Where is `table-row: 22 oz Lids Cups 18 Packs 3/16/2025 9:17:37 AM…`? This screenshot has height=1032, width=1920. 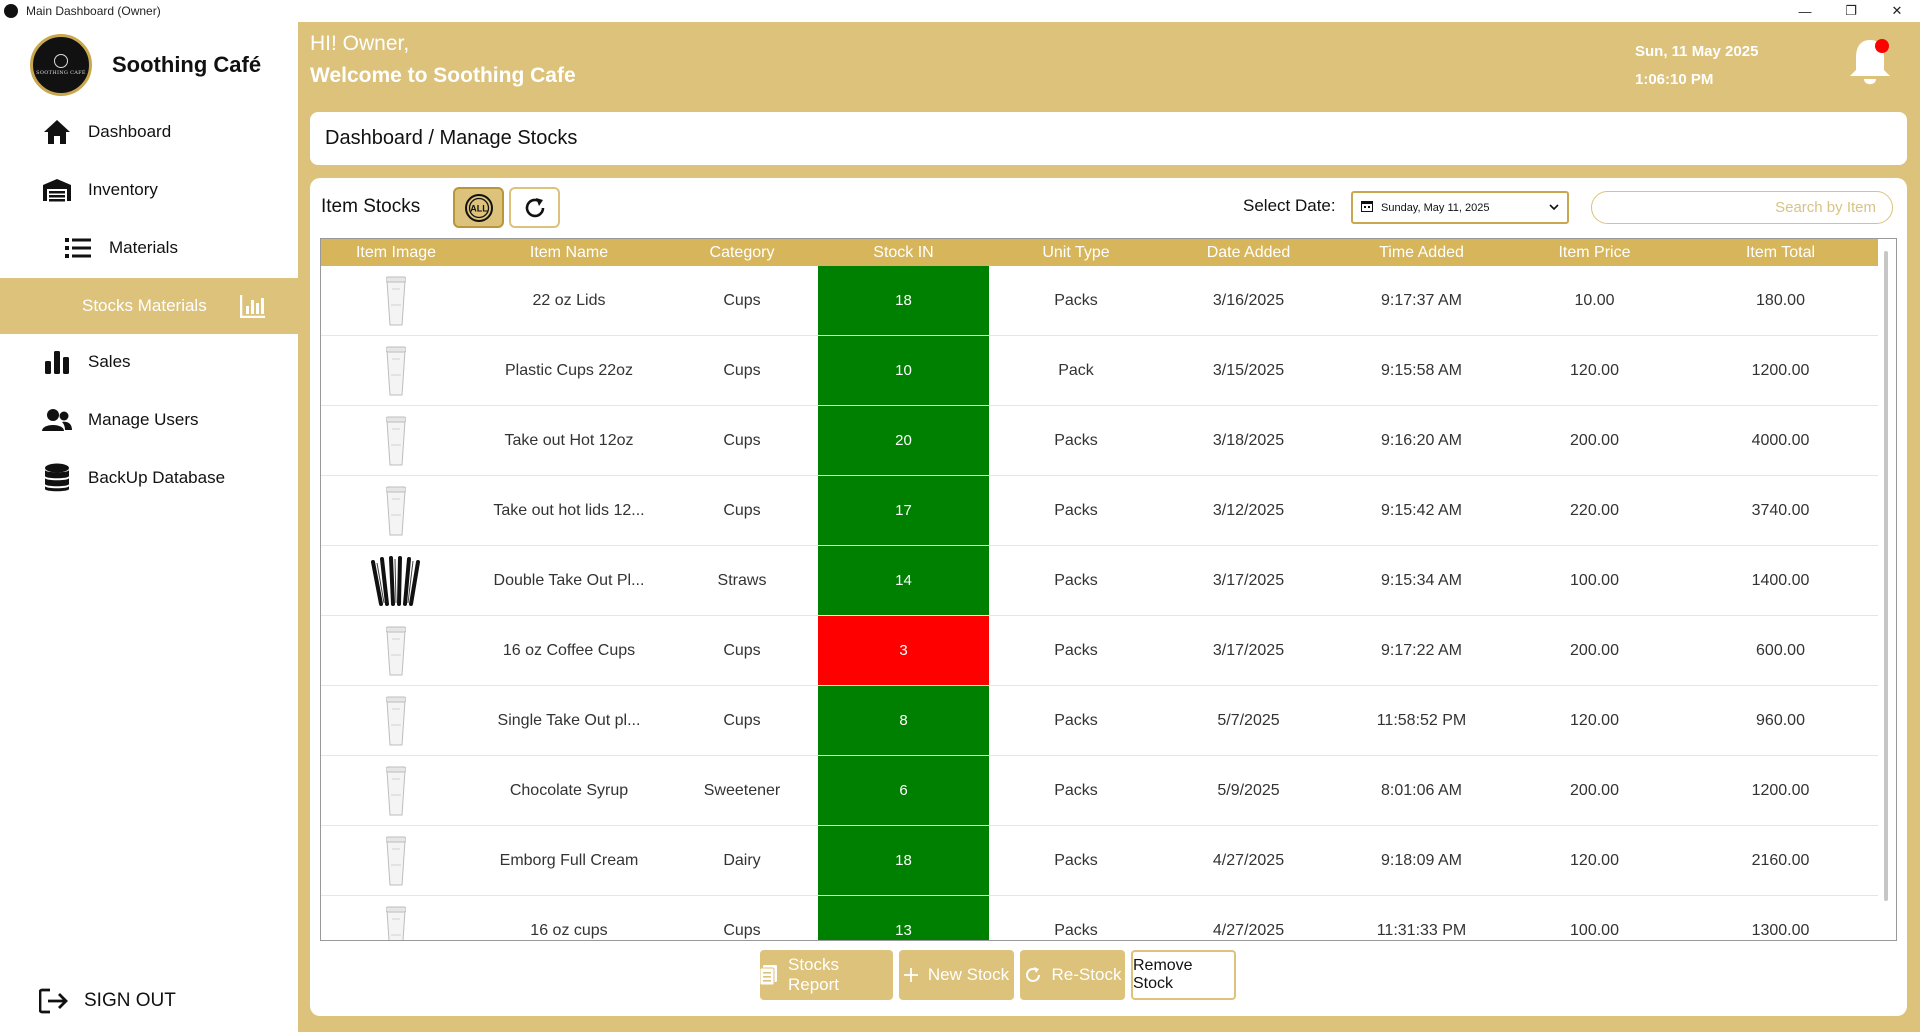 table-row: 22 oz Lids Cups 18 Packs 3/16/2025 9:17:37 AM… is located at coordinates (1100, 301).